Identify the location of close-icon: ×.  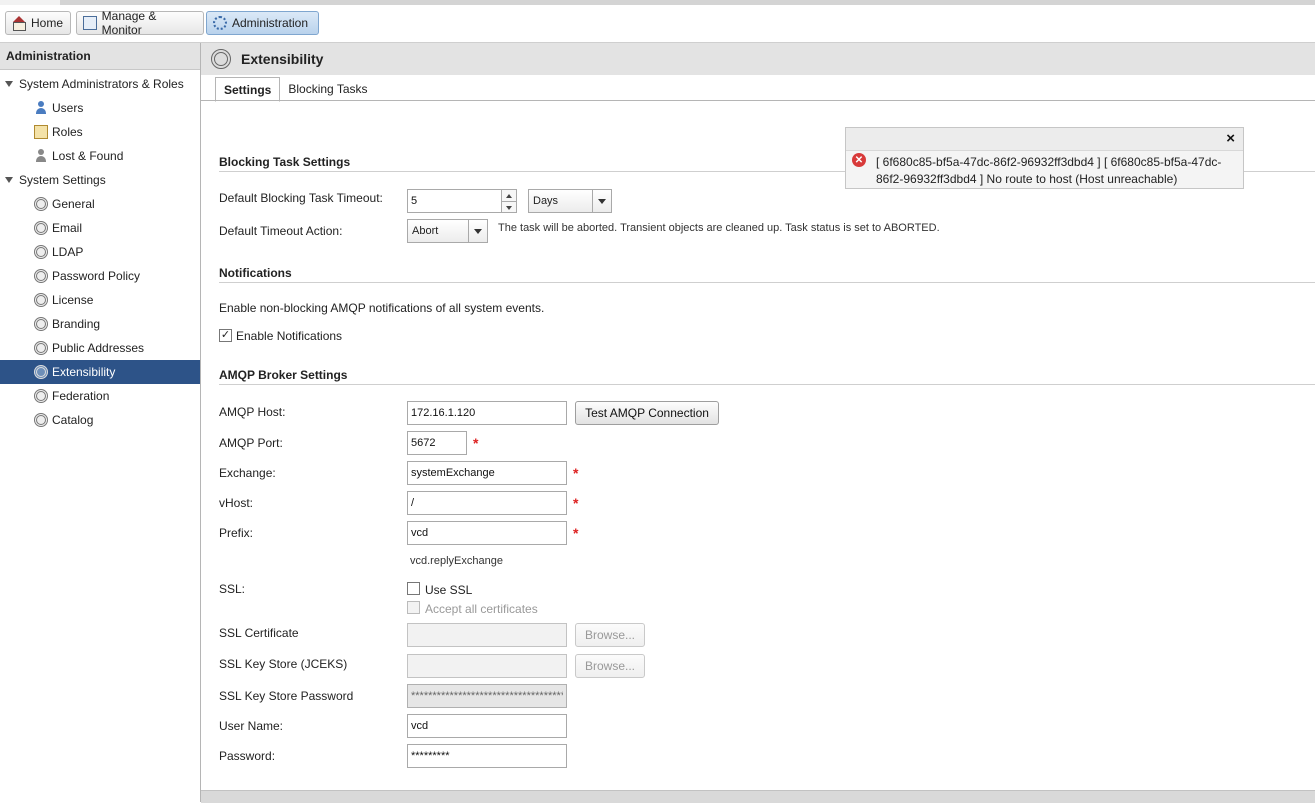
(1230, 139).